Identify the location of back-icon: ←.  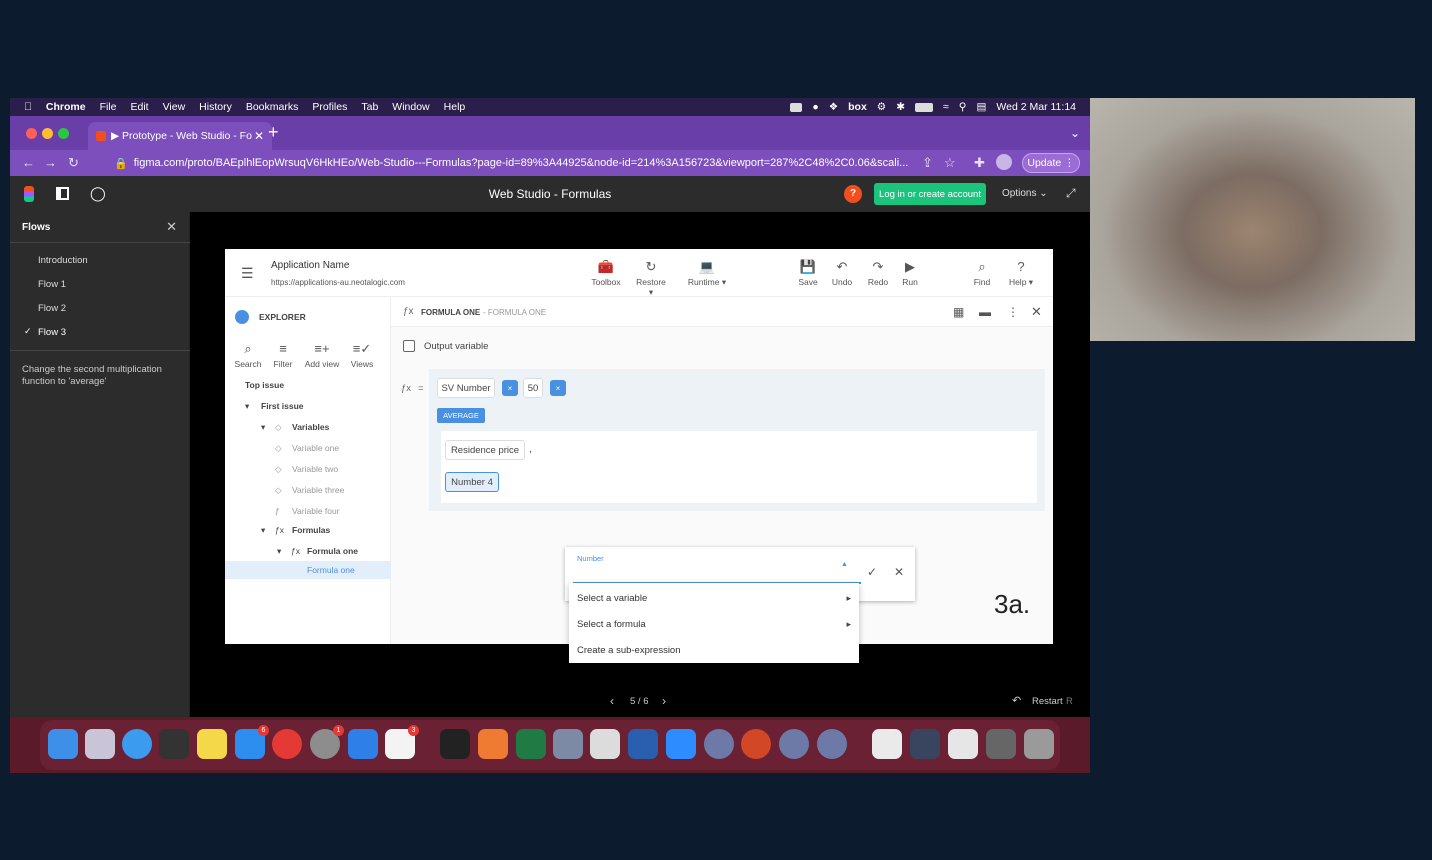
(28, 162).